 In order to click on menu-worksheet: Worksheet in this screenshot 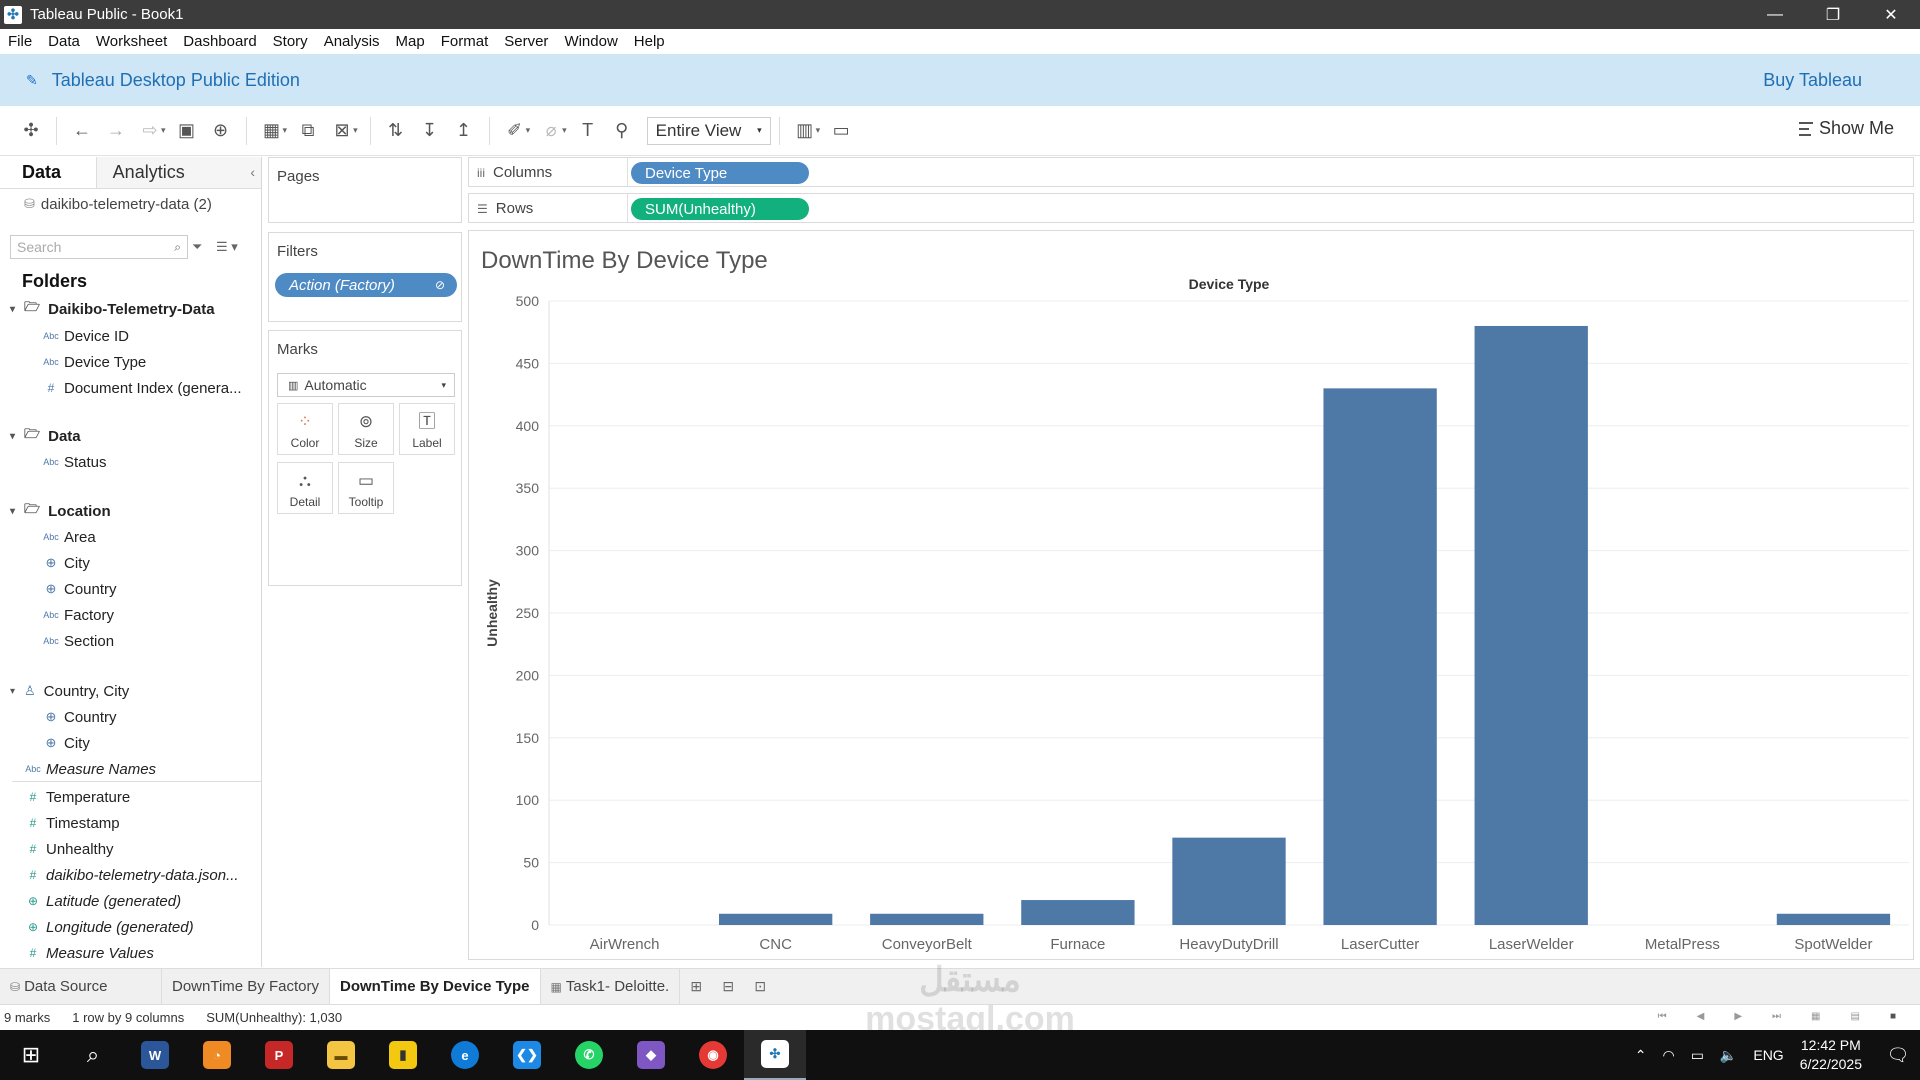, I will do `click(131, 41)`.